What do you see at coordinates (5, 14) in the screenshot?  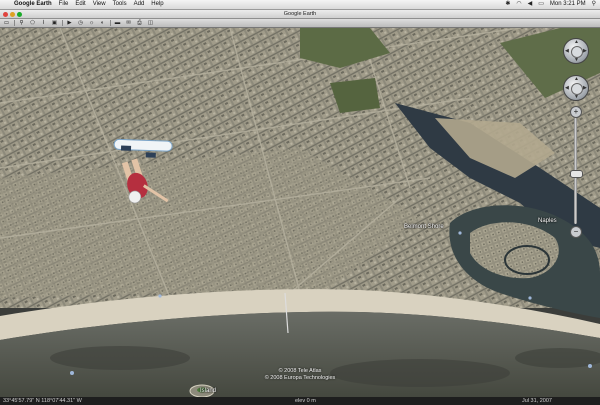 I see `close-window-icon` at bounding box center [5, 14].